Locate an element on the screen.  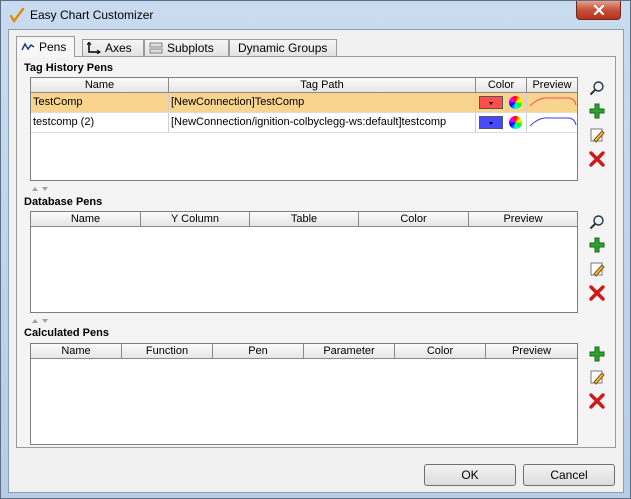
column-header: Table is located at coordinates (304, 219).